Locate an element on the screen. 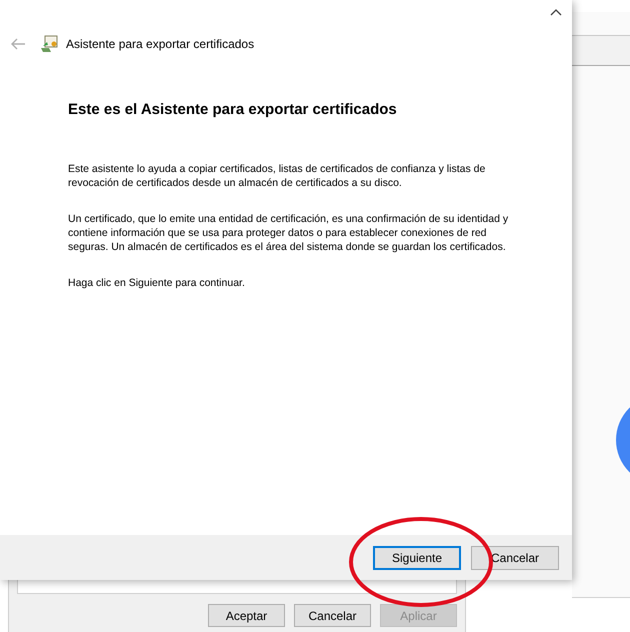 The image size is (630, 632). dialog-button: Aceptar is located at coordinates (246, 615).